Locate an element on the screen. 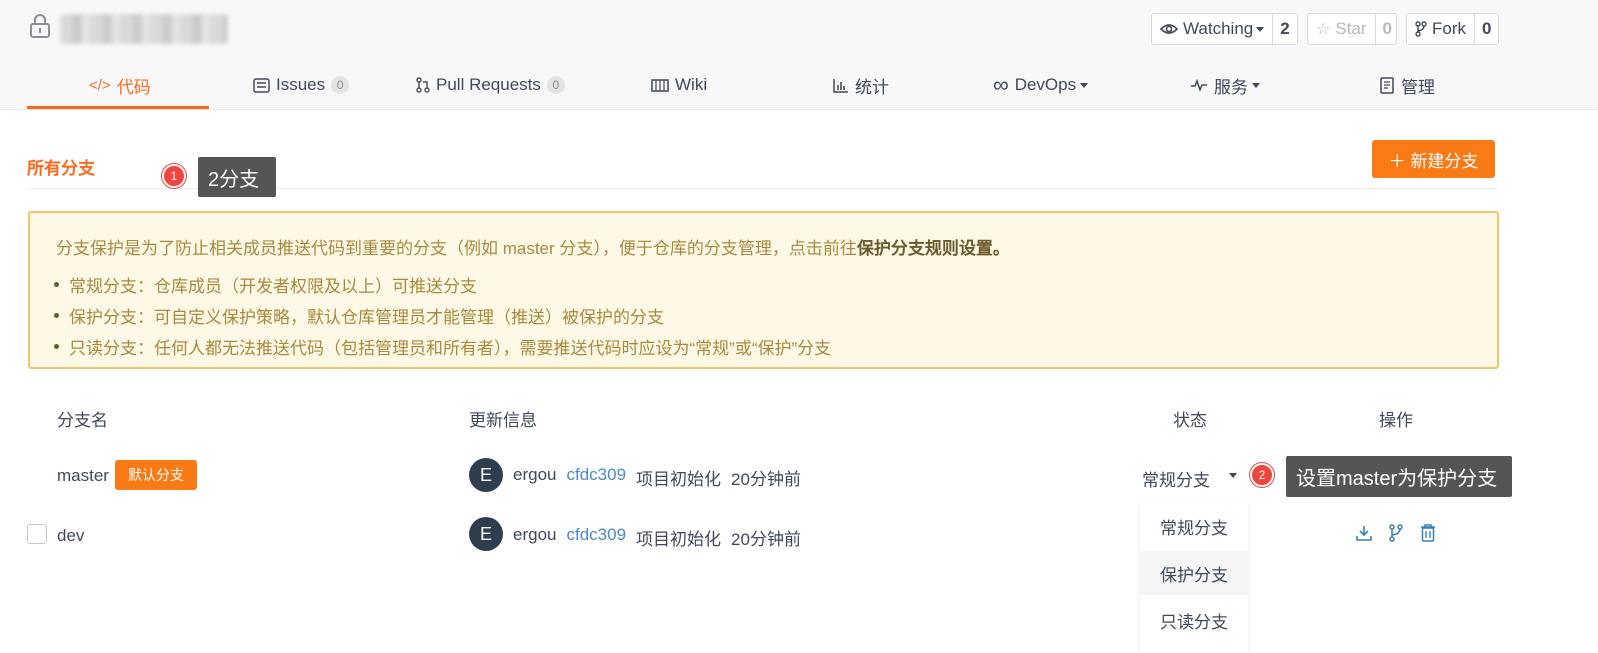 Image resolution: width=1598 pixels, height=653 pixels. notice-item-text: 保护分支：可自定义保护策略，默认仓库管理员才能管理（推送）被保护的分支 is located at coordinates (366, 317).